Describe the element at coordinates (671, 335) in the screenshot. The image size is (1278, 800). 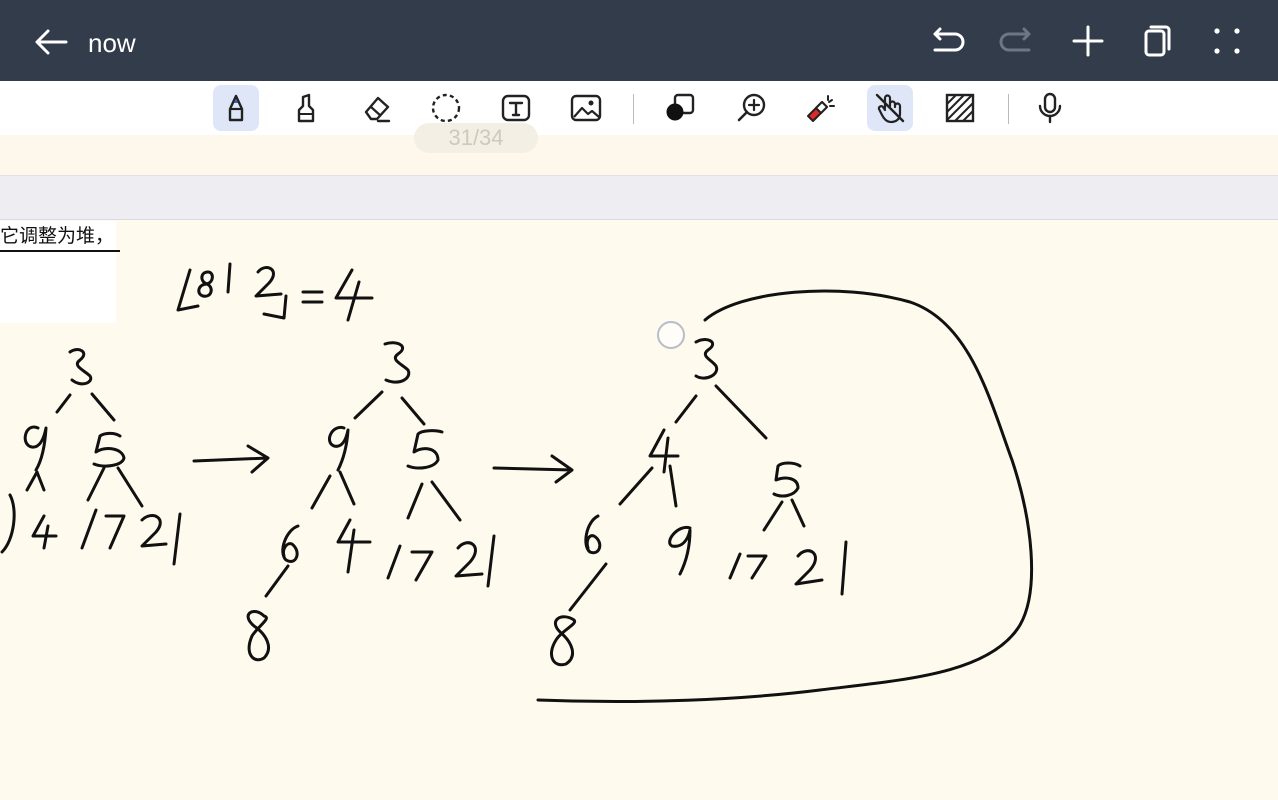
I see `stylus-cursor` at that location.